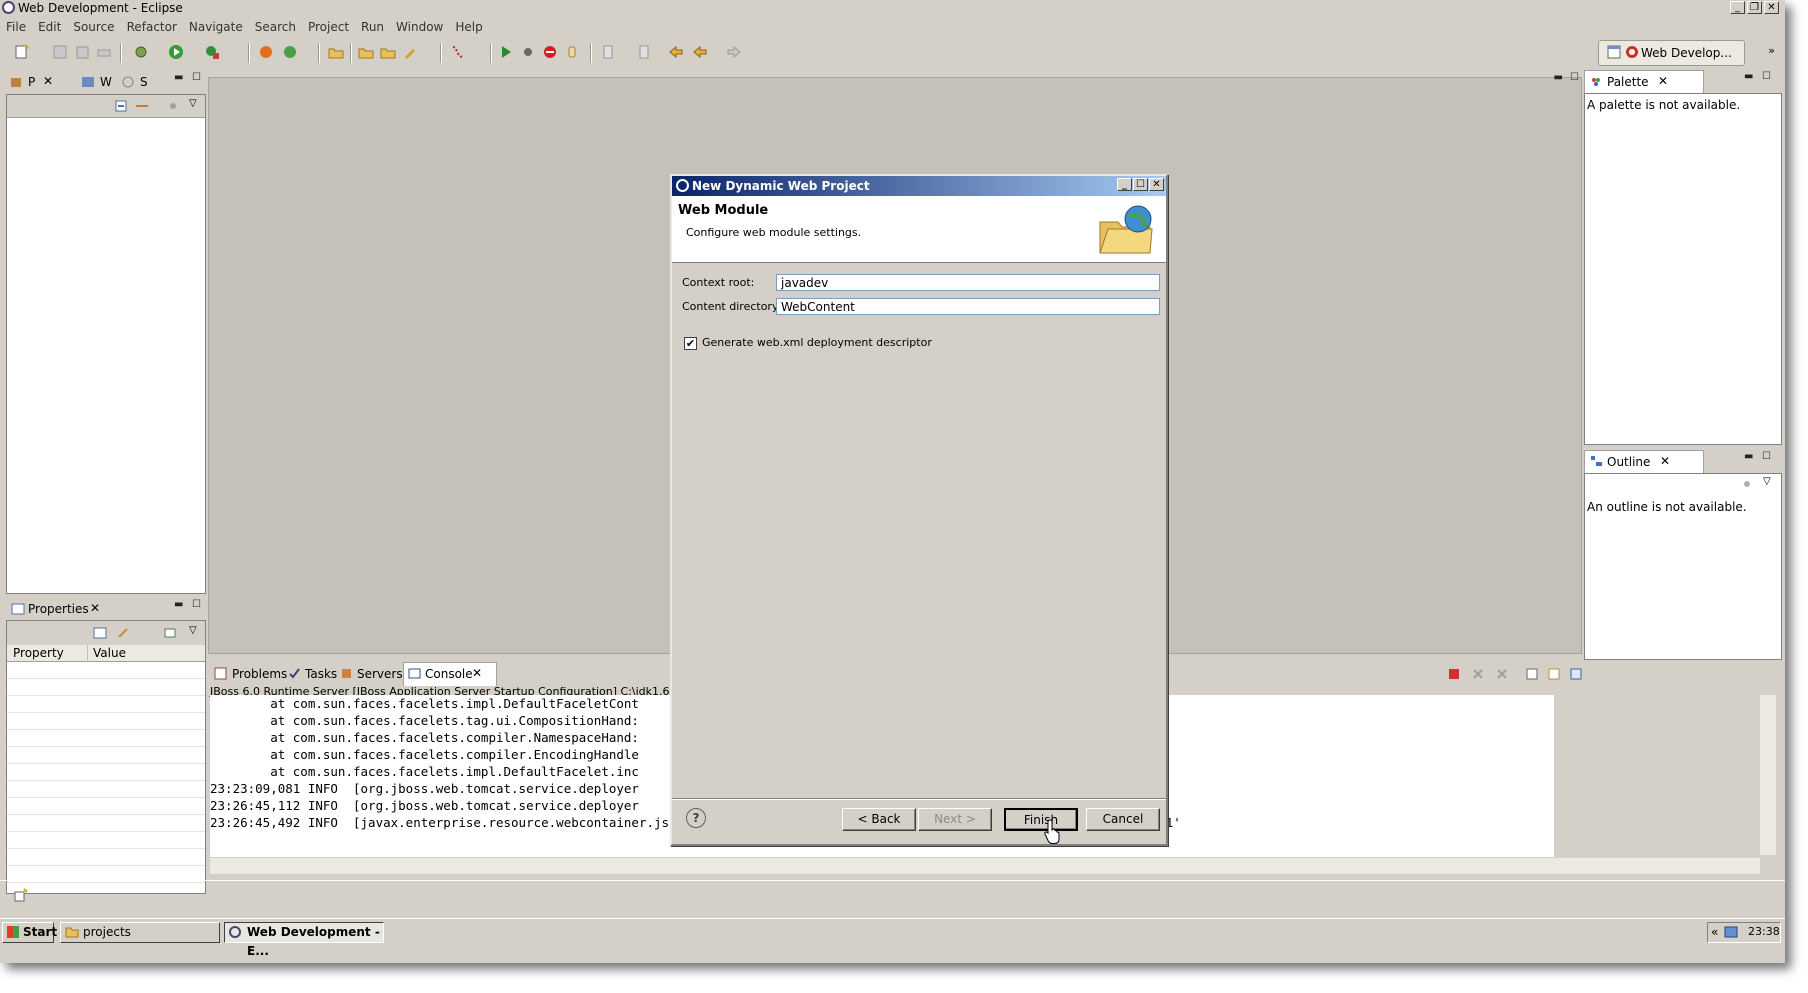 The height and width of the screenshot is (993, 1808). Describe the element at coordinates (16, 82) in the screenshot. I see `package-explorer-icon` at that location.